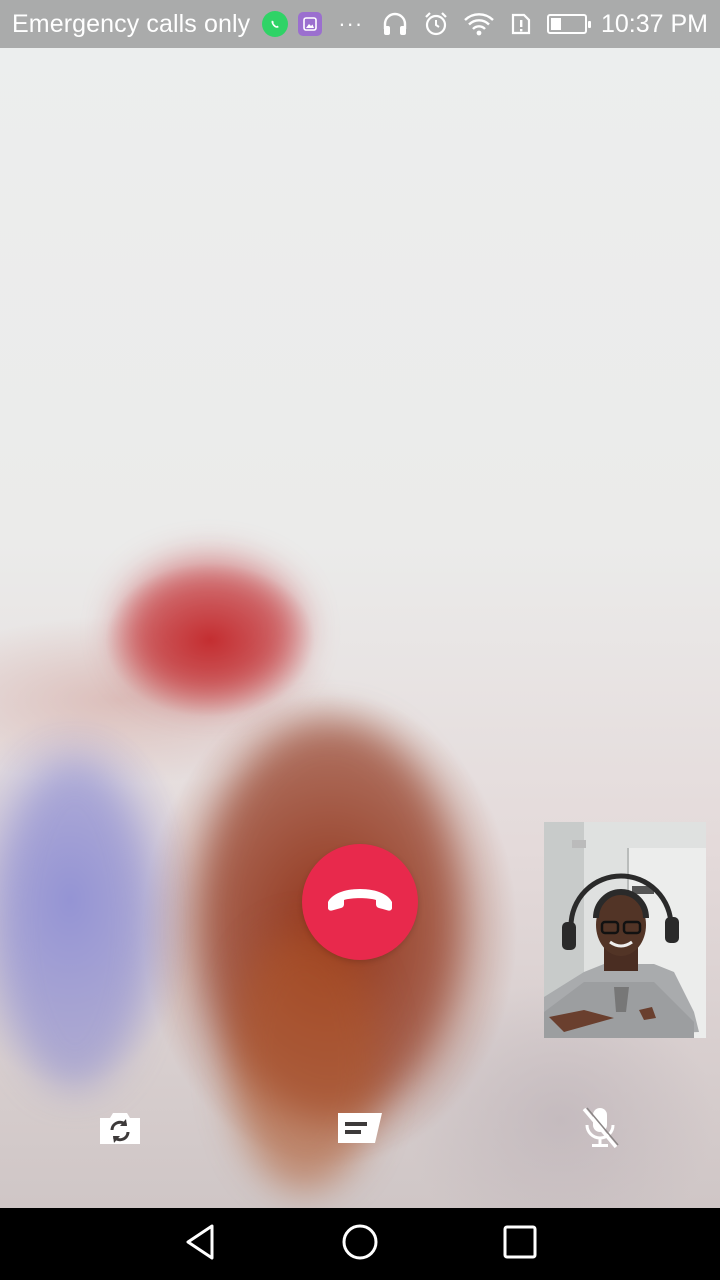 The image size is (720, 1280). What do you see at coordinates (555, 24) in the screenshot?
I see `battery-level` at bounding box center [555, 24].